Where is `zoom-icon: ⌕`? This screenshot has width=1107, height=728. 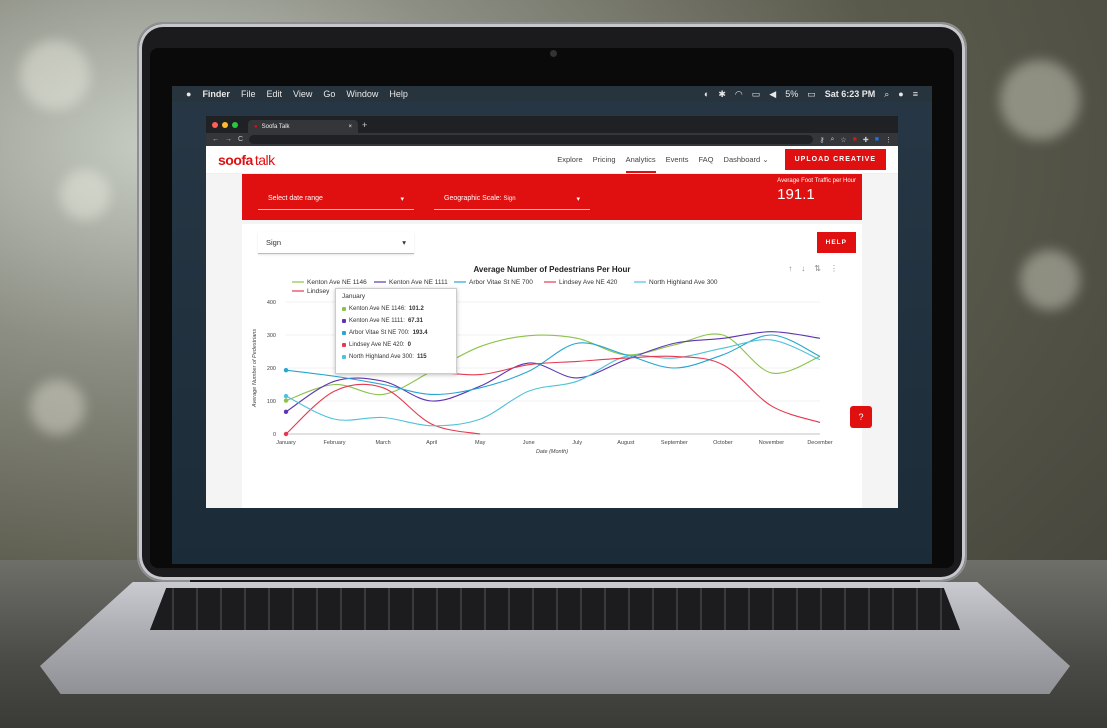
zoom-icon: ⌕ is located at coordinates (832, 140).